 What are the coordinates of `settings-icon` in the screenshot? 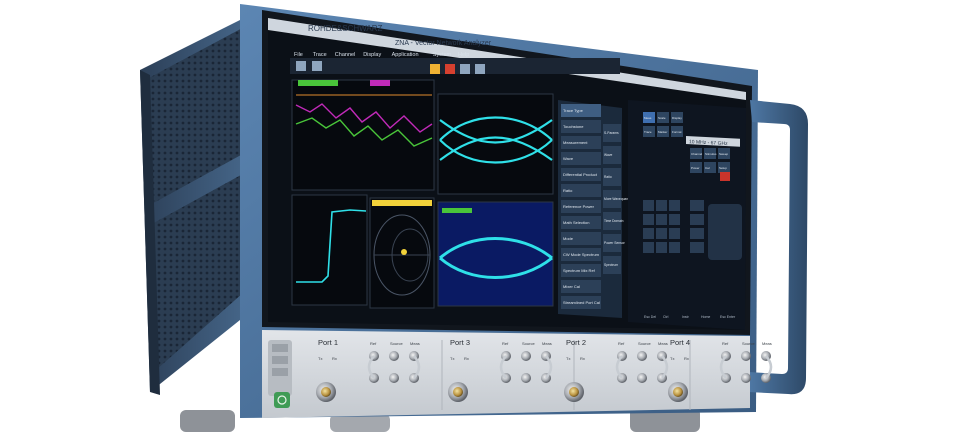 It's located at (480, 69).